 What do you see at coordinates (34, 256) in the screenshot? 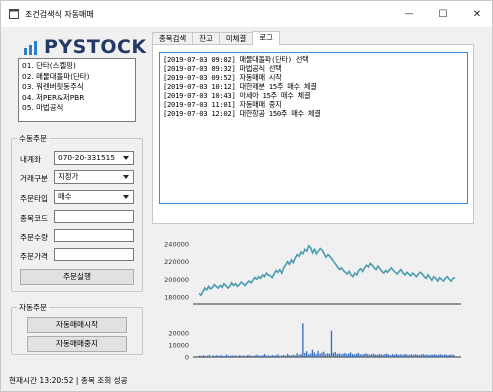
I see `price-label: 주문가격` at bounding box center [34, 256].